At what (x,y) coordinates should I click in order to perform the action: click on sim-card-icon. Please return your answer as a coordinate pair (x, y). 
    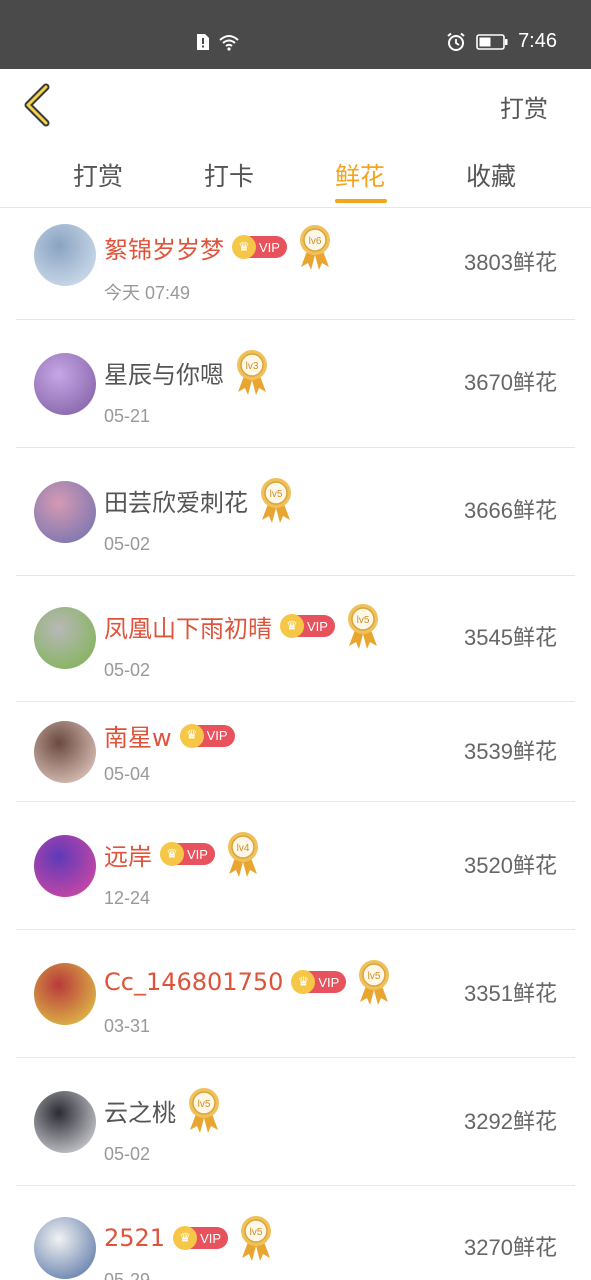
    Looking at the image, I should click on (203, 42).